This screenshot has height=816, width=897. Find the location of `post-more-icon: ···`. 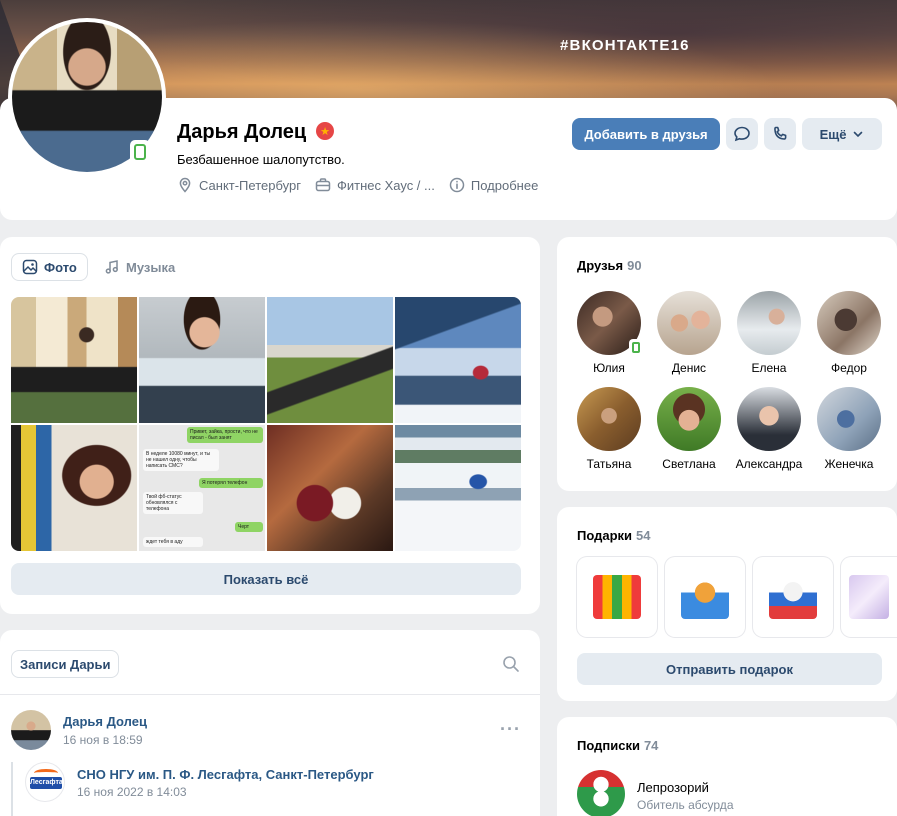

post-more-icon: ··· is located at coordinates (510, 729).